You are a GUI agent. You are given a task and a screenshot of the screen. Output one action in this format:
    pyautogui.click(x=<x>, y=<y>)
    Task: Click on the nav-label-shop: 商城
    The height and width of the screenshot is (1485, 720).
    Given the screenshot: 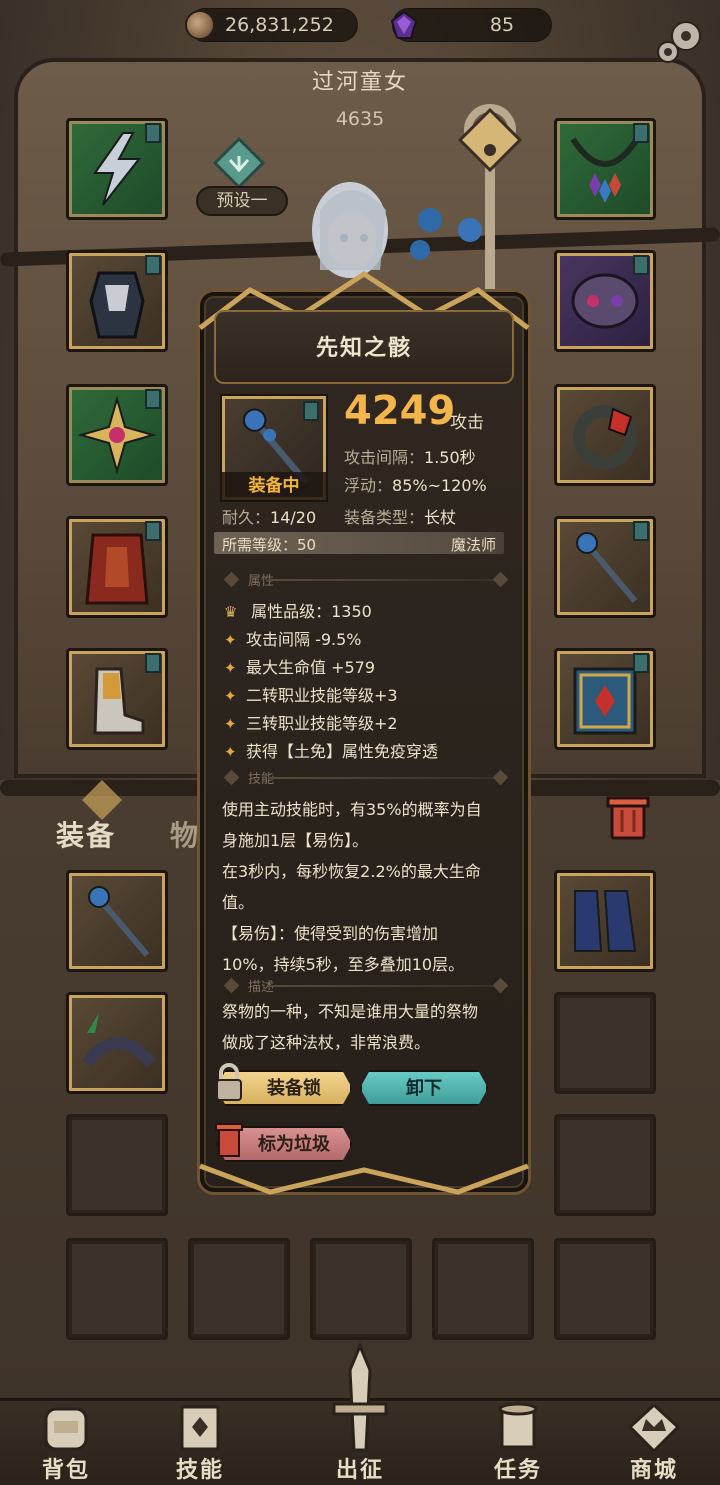 What is the action you would take?
    pyautogui.click(x=653, y=1470)
    